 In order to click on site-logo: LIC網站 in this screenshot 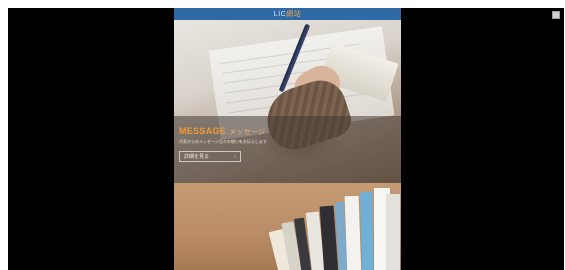, I will do `click(287, 14)`.